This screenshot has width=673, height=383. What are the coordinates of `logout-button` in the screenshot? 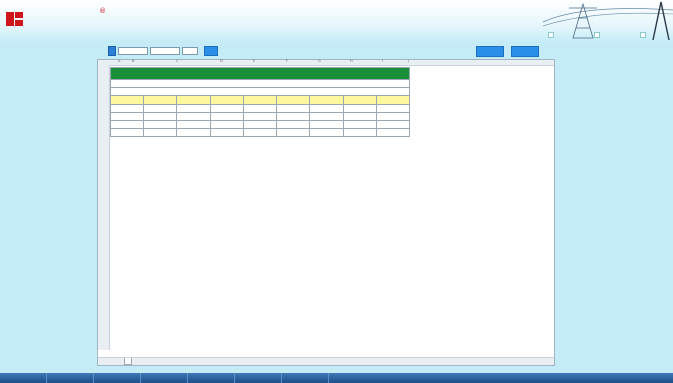 It's located at (644, 34).